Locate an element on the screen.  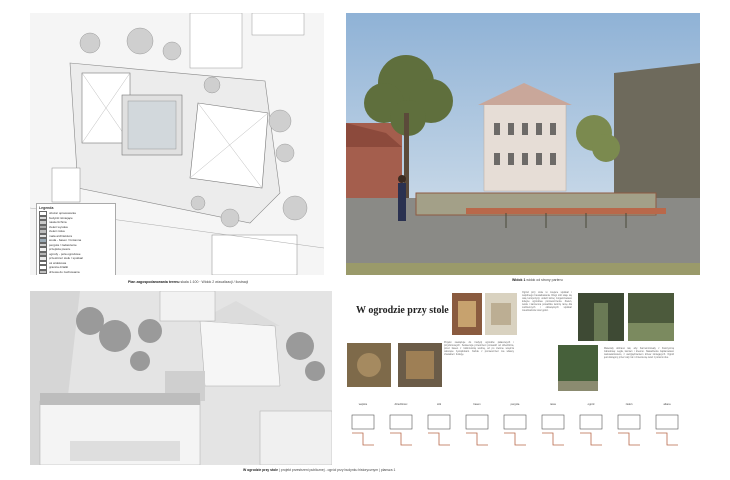
legend-item: drzewa do zachowania is located at coordinates (76, 271).